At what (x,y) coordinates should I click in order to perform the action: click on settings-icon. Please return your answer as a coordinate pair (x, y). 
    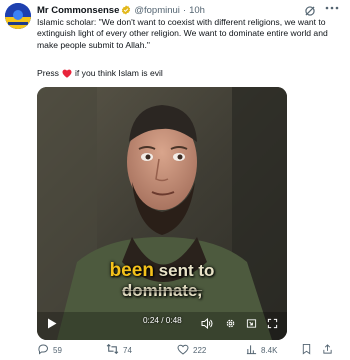
    Looking at the image, I should click on (230, 323).